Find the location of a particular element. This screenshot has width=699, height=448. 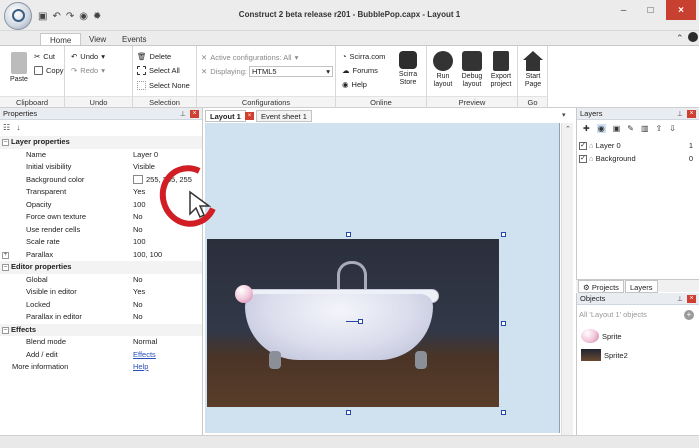

displaying-select: HTML5 ▾ is located at coordinates (291, 71).